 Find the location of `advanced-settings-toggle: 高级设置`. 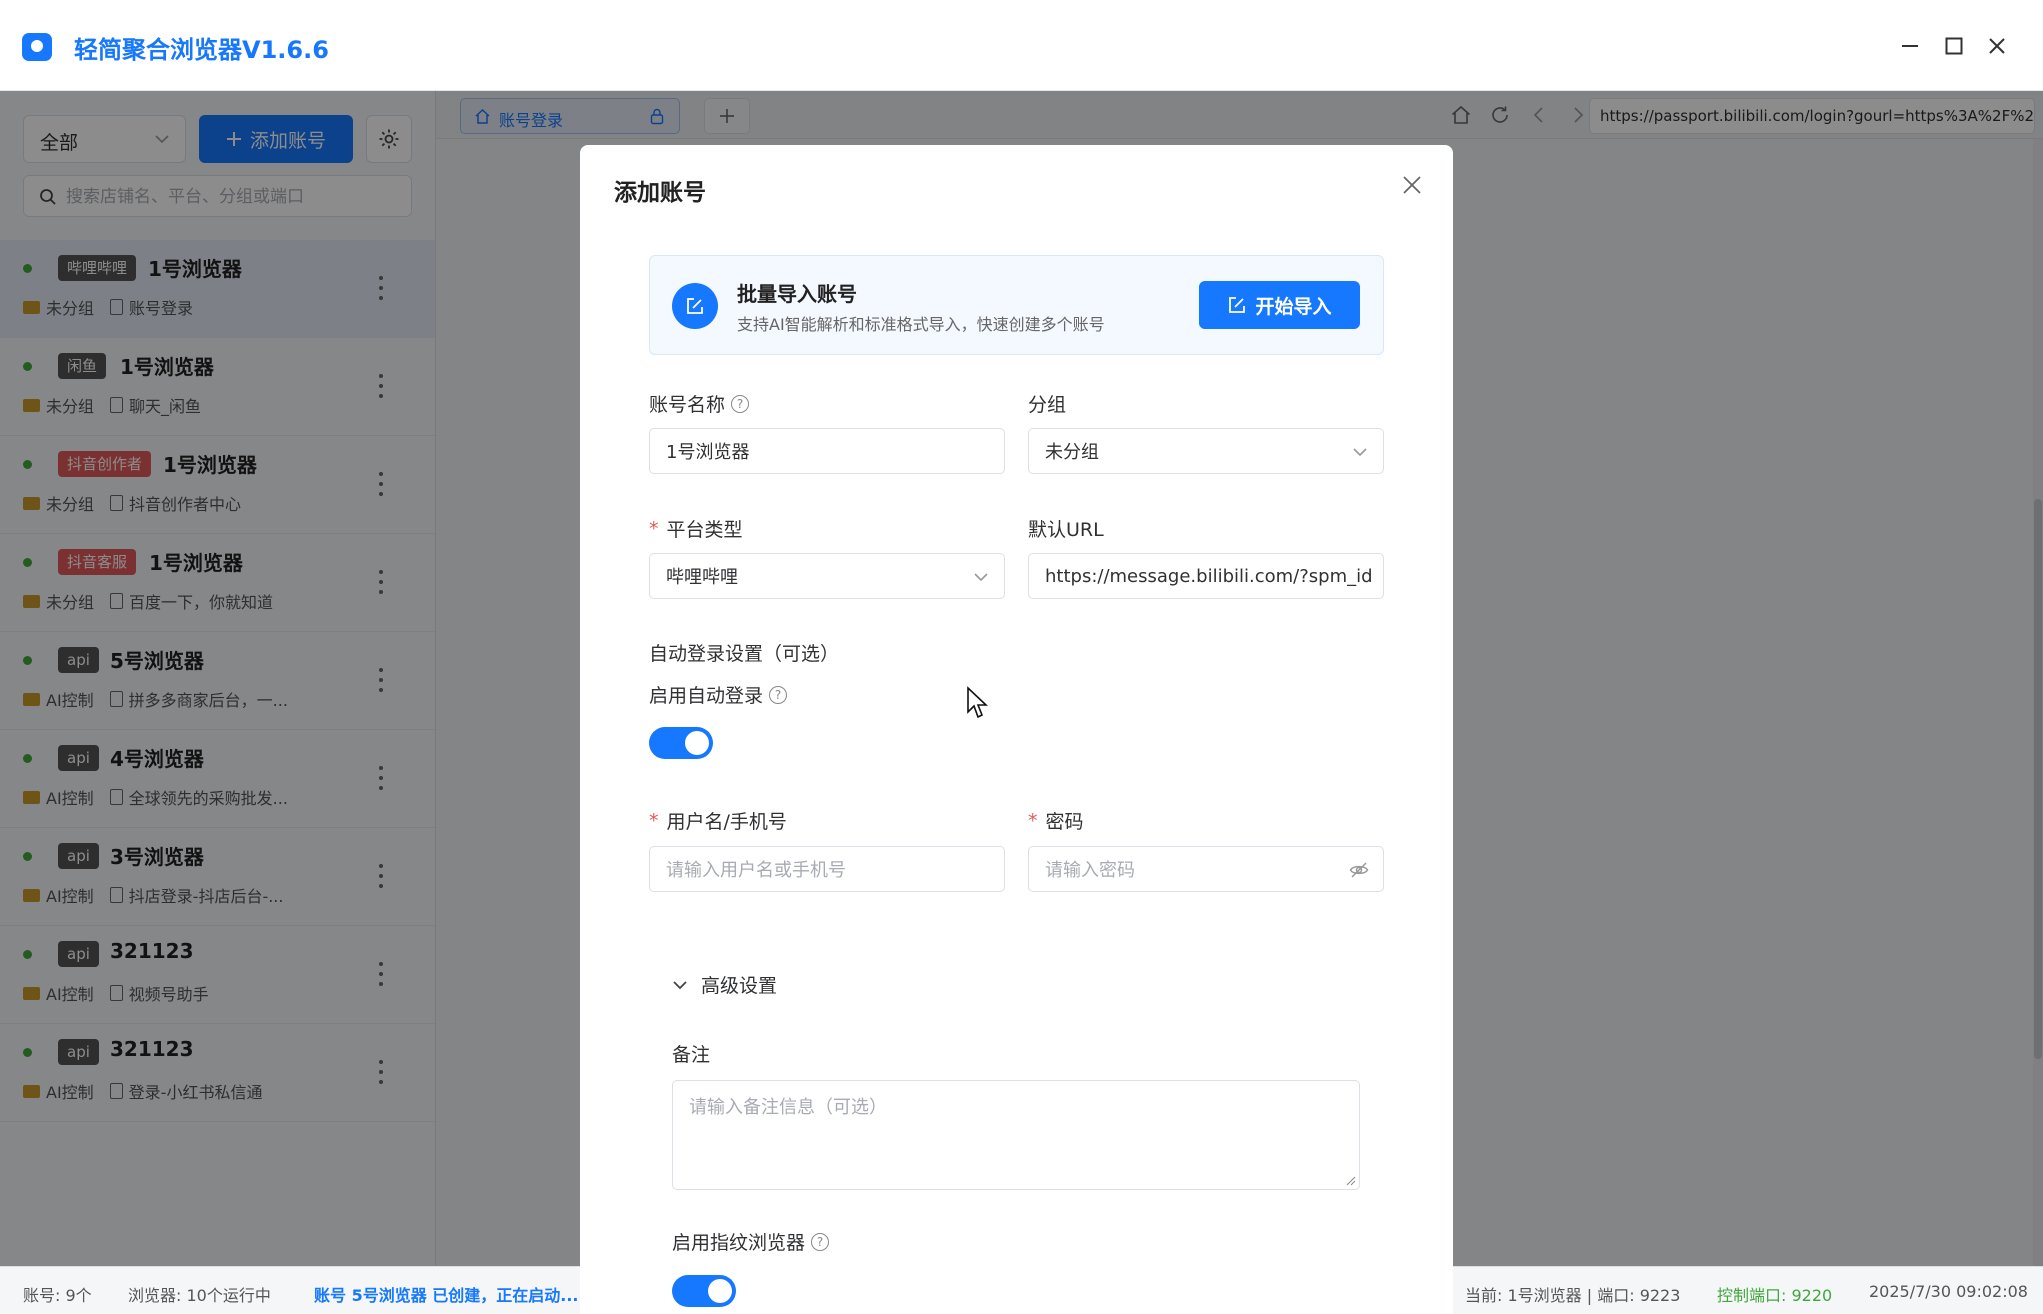

advanced-settings-toggle: 高级设置 is located at coordinates (724, 984).